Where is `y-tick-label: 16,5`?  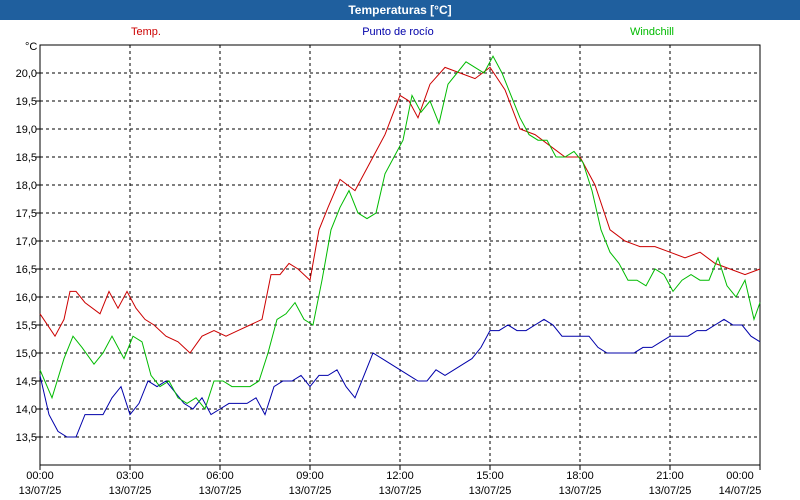
y-tick-label: 16,5 is located at coordinates (26, 270).